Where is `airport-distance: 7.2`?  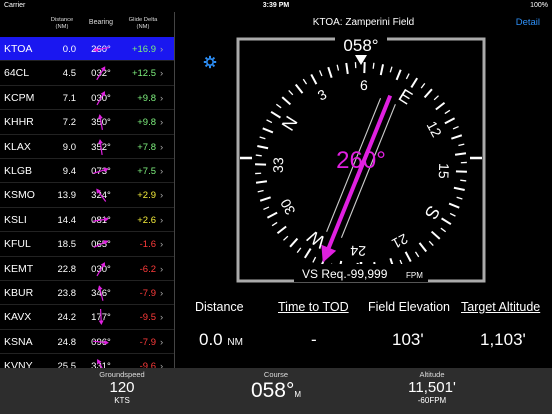
airport-distance: 7.2 is located at coordinates (69, 123).